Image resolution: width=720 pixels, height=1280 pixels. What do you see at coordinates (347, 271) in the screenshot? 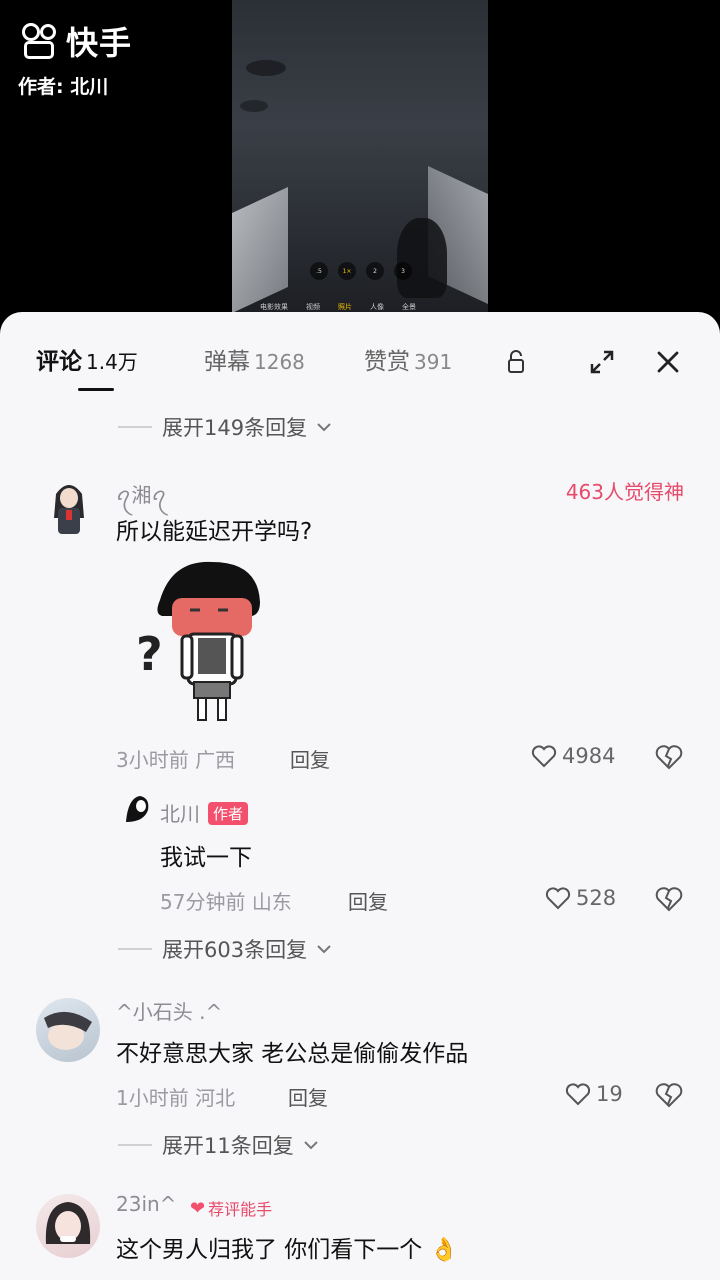
I see `zoom-option: 1×` at bounding box center [347, 271].